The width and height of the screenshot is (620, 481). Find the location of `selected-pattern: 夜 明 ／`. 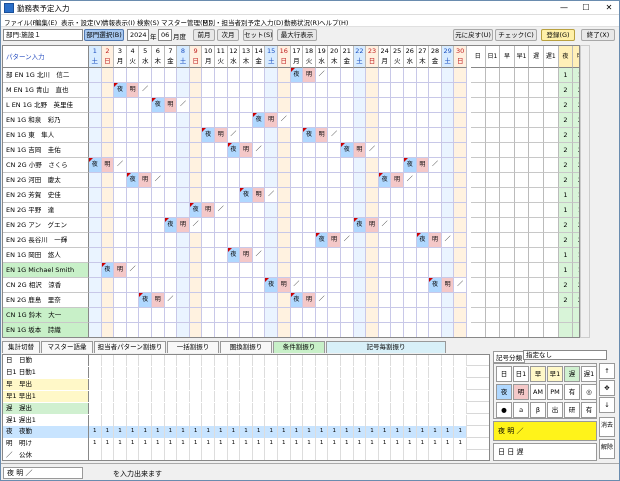

selected-pattern: 夜 明 ／ is located at coordinates (545, 431).